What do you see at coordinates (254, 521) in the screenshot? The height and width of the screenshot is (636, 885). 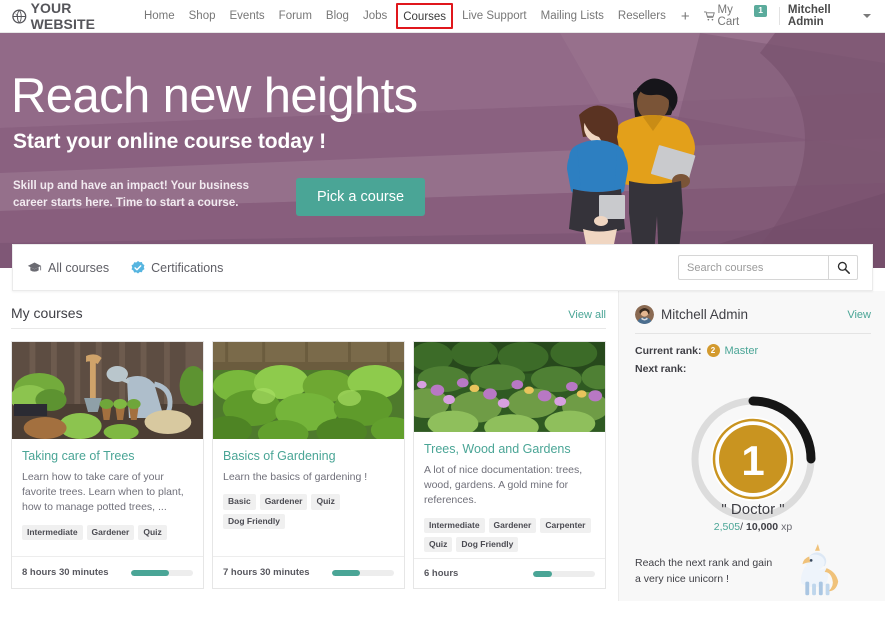 I see `course-tag: Dog Friendly` at bounding box center [254, 521].